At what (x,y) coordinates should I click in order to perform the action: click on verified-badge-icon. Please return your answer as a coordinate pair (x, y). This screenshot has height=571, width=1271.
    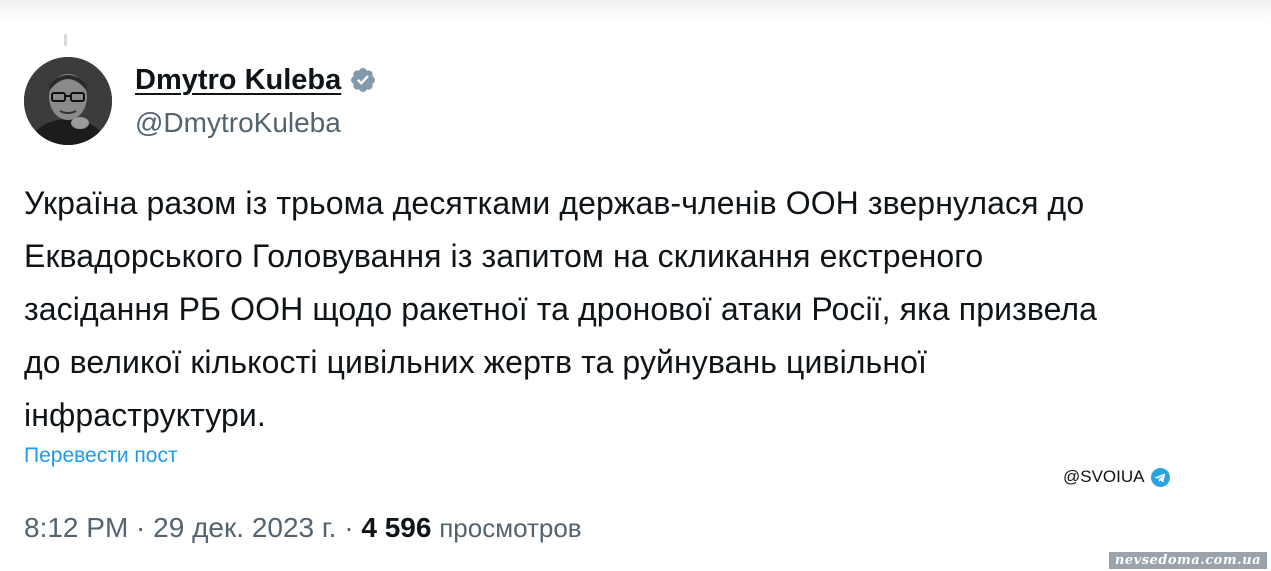
    Looking at the image, I should click on (363, 80).